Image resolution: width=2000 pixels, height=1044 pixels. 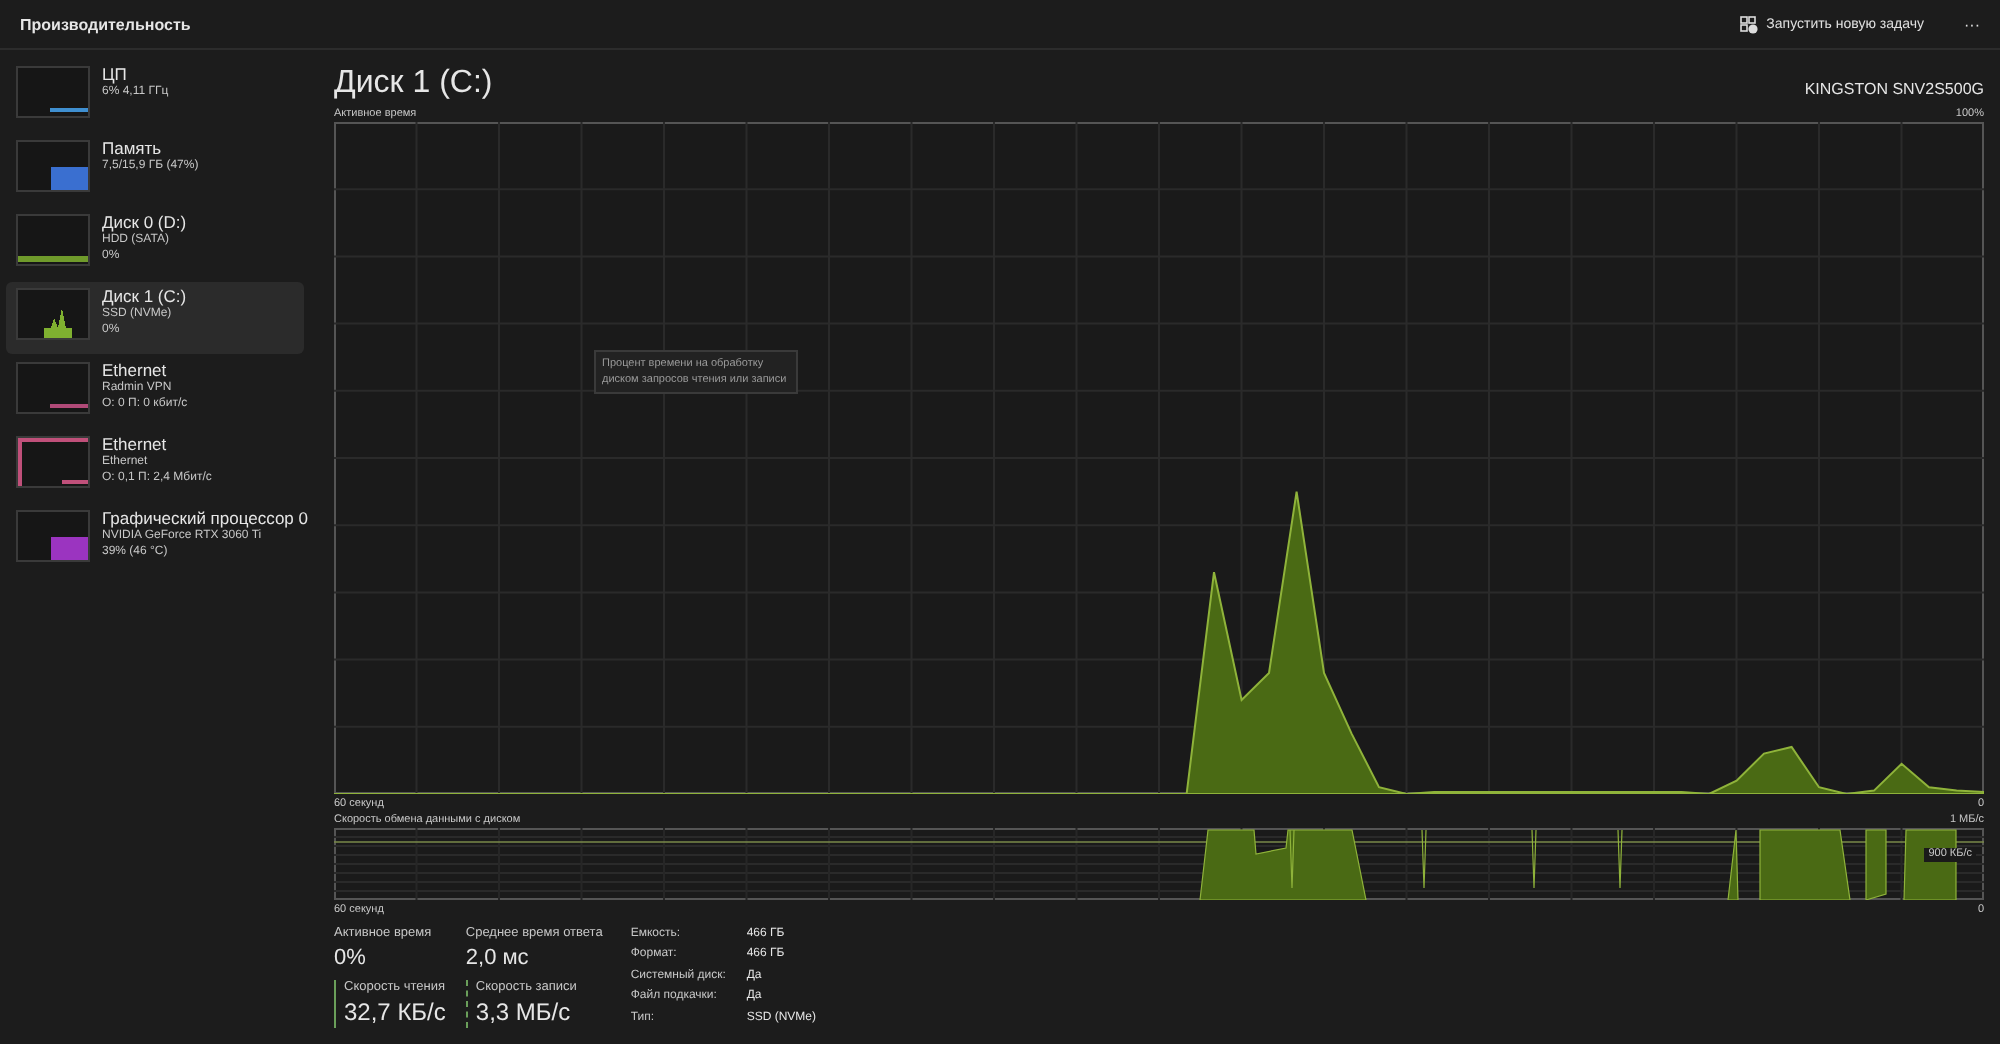 What do you see at coordinates (351, 958) in the screenshot?
I see `stat-value: 0%` at bounding box center [351, 958].